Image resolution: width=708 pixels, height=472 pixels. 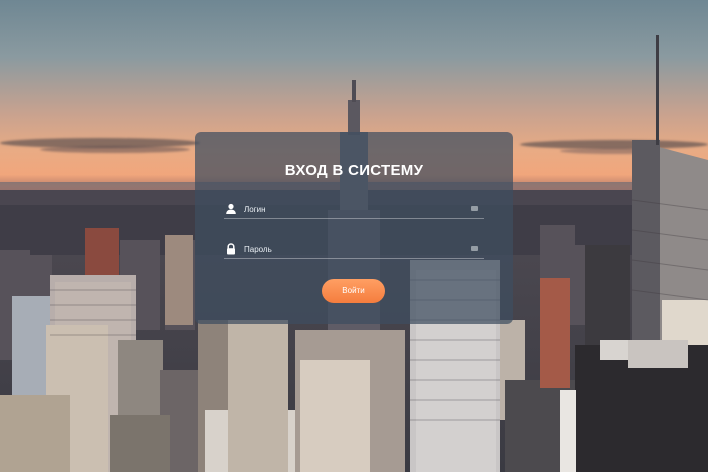 I want to click on login-input, so click(x=356, y=209).